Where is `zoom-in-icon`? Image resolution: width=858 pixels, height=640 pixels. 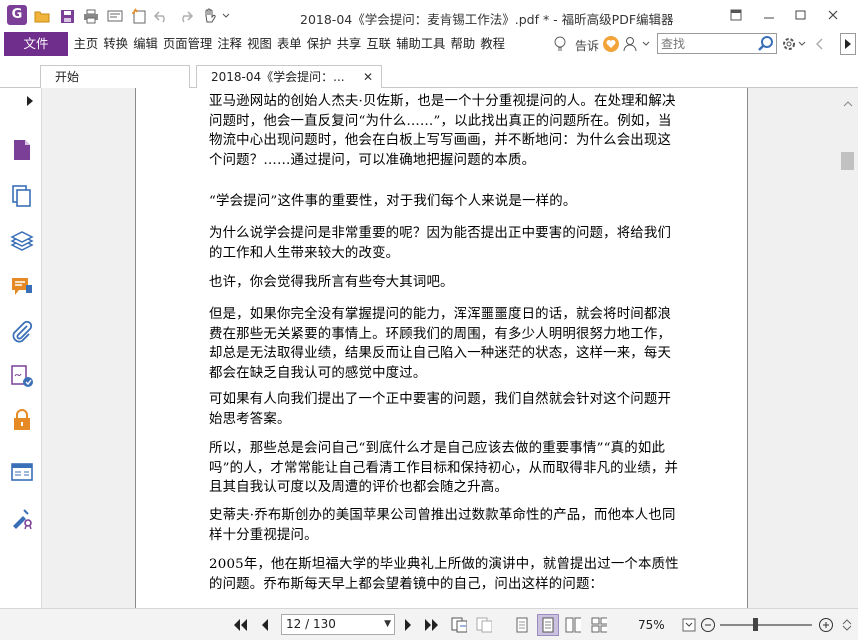
zoom-in-icon is located at coordinates (826, 625).